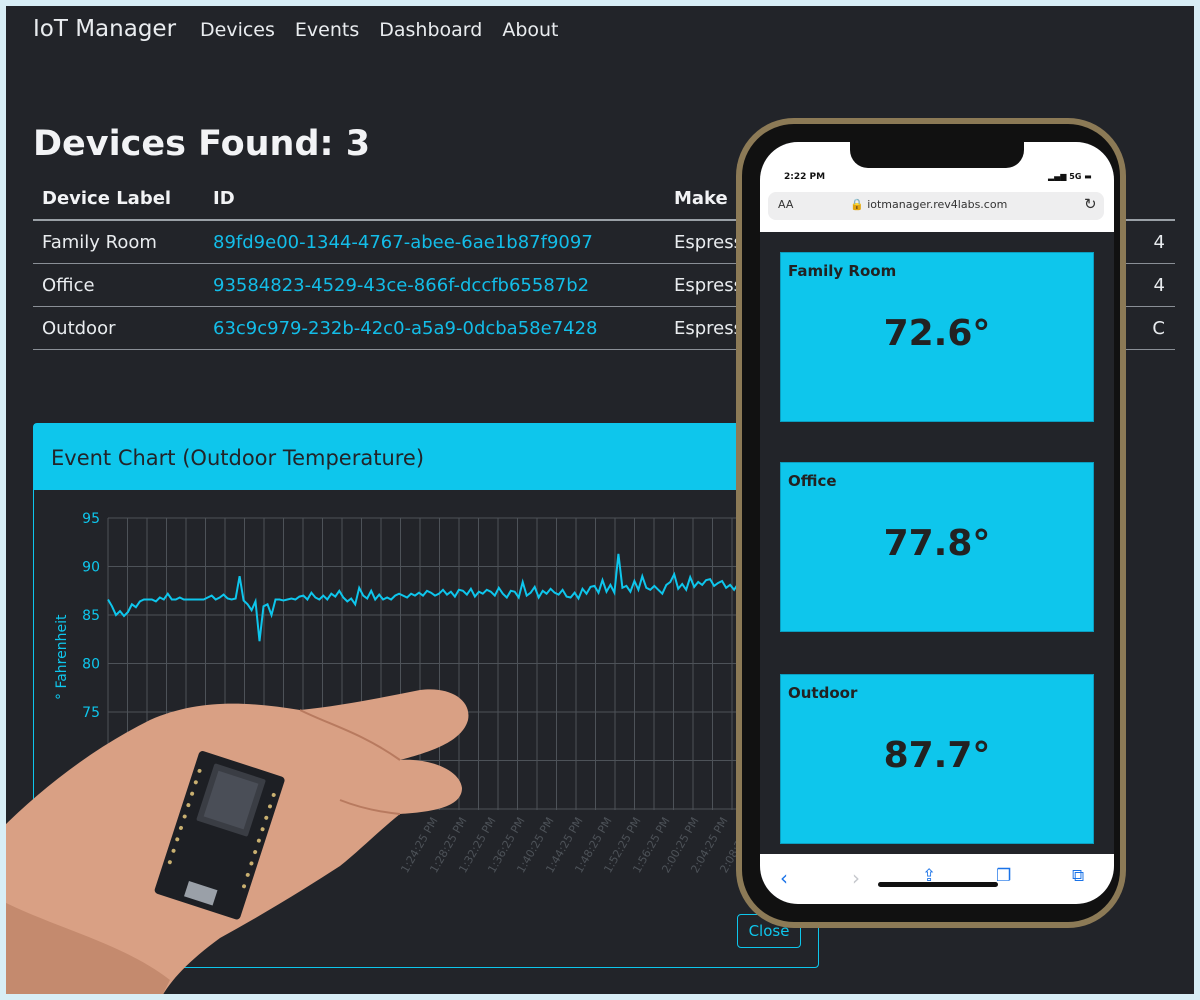  What do you see at coordinates (118, 328) in the screenshot?
I see `device-label: Outdoor` at bounding box center [118, 328].